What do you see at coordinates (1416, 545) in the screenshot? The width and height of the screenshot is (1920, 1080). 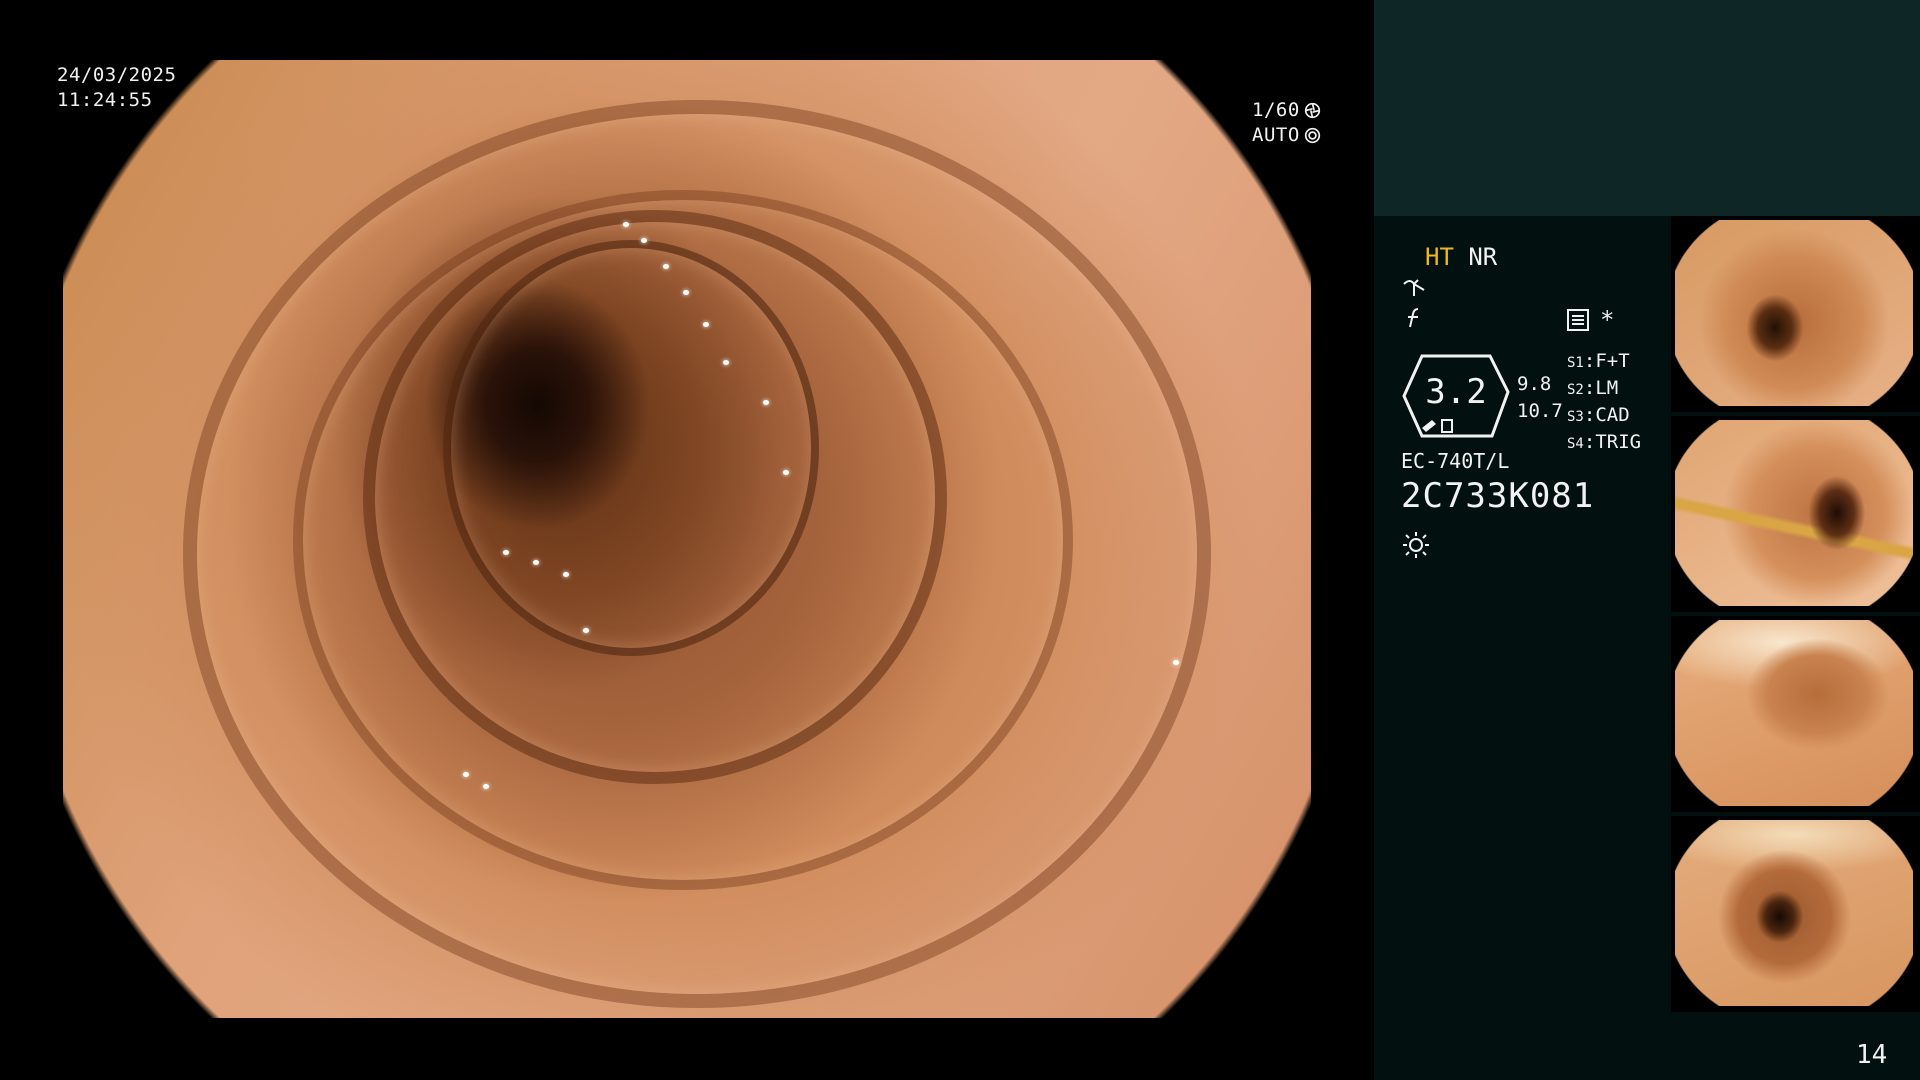 I see `light-source-icon` at bounding box center [1416, 545].